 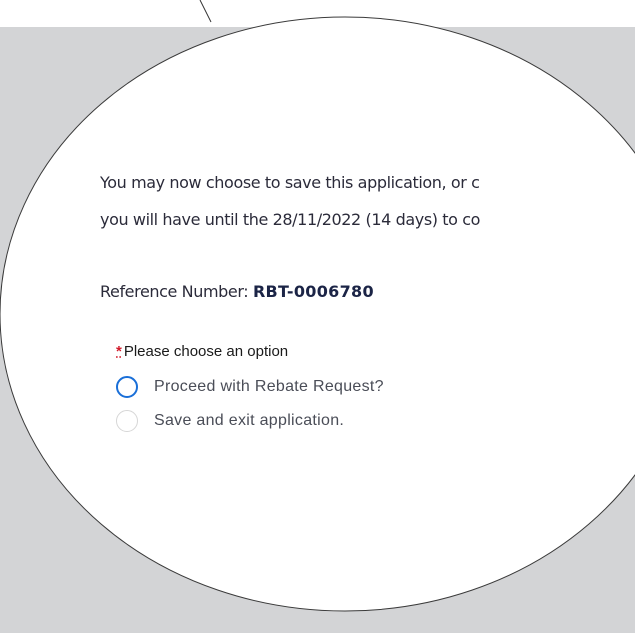 I want to click on reference-number-row: Reference Number: RBT-0006780, so click(x=237, y=291).